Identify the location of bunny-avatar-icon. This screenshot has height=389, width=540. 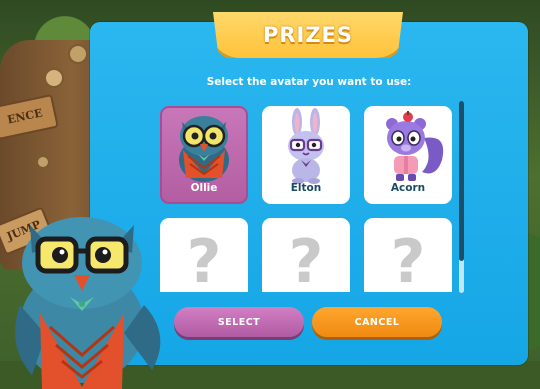
(306, 146).